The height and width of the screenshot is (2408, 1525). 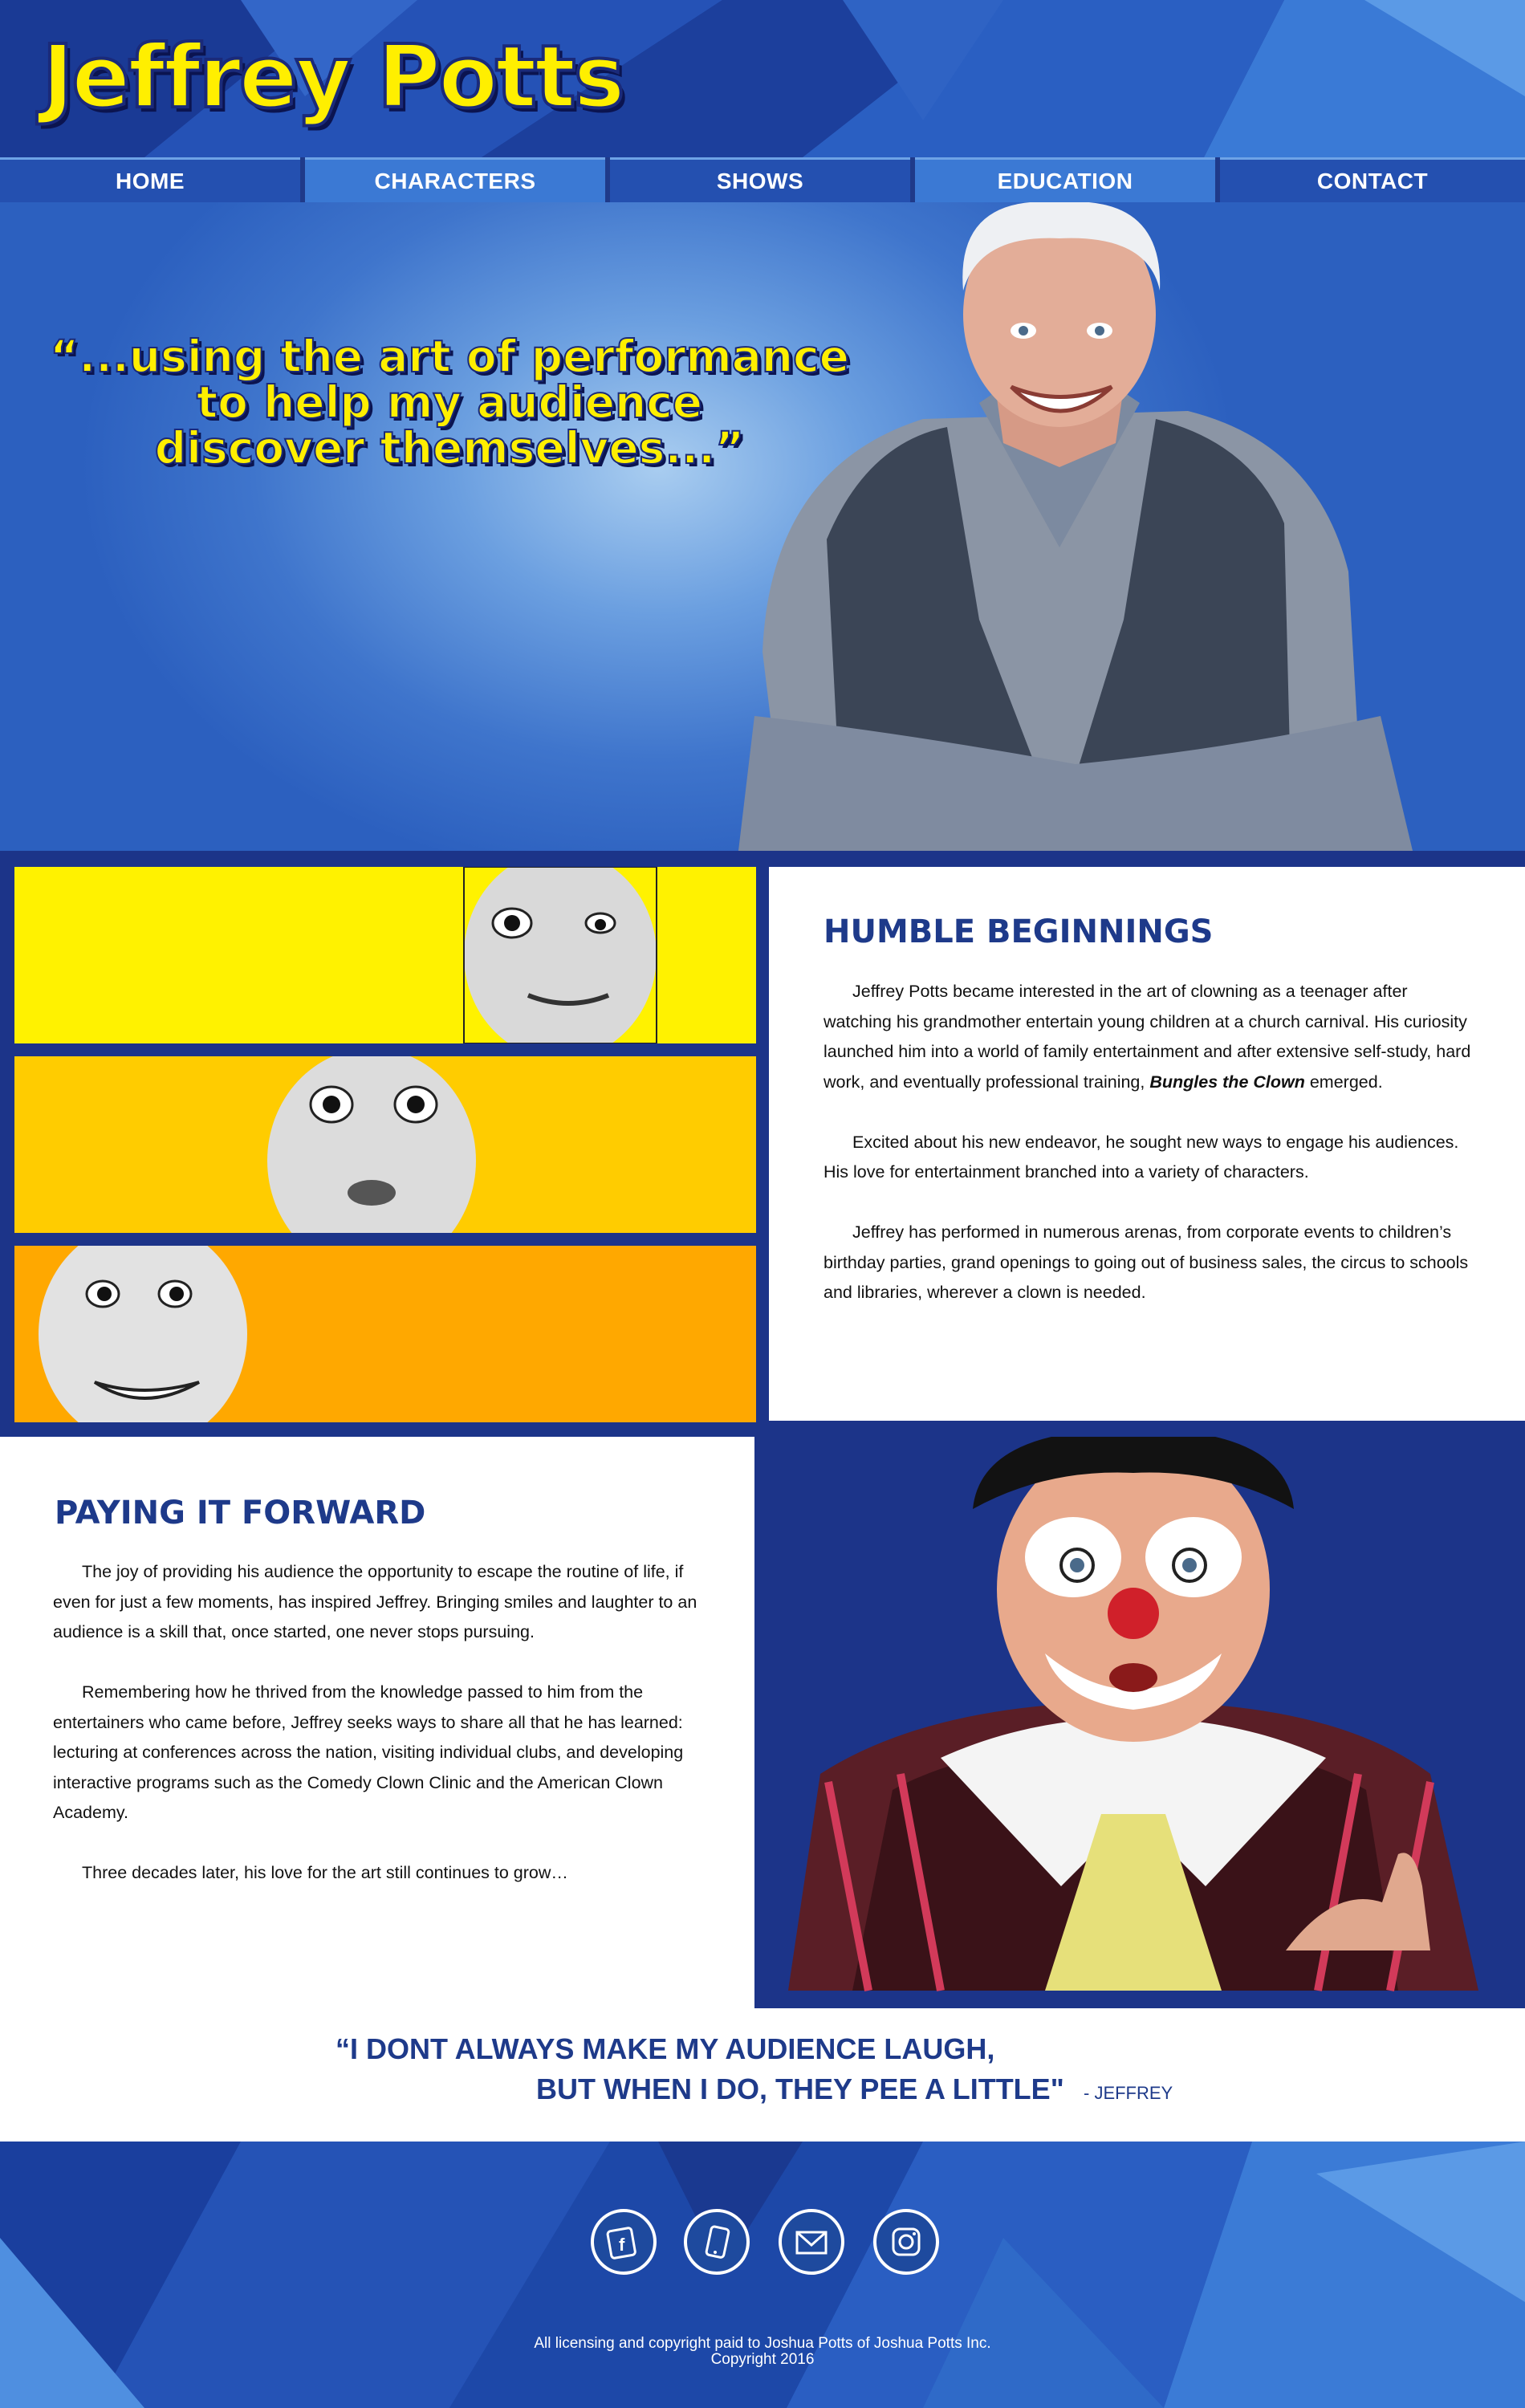 What do you see at coordinates (450, 448) in the screenshot?
I see `hero-quote-line3: discover themselves...”` at bounding box center [450, 448].